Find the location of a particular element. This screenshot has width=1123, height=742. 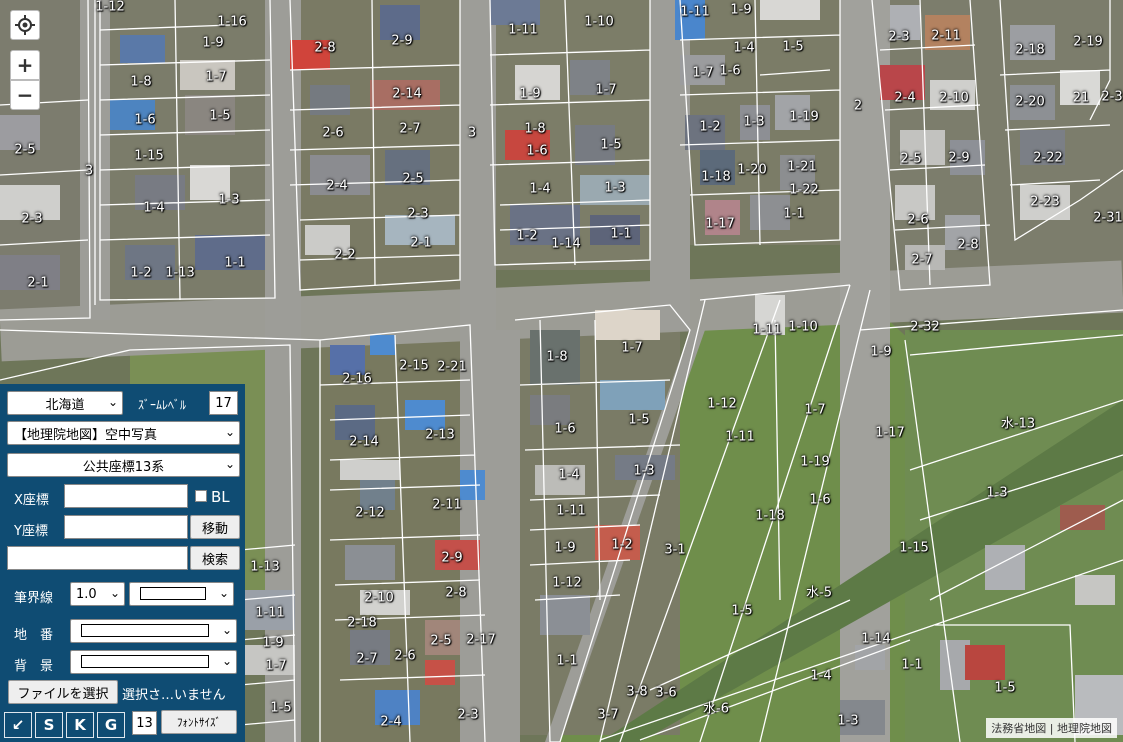

parcel-number-label: 水-6 is located at coordinates (716, 709).